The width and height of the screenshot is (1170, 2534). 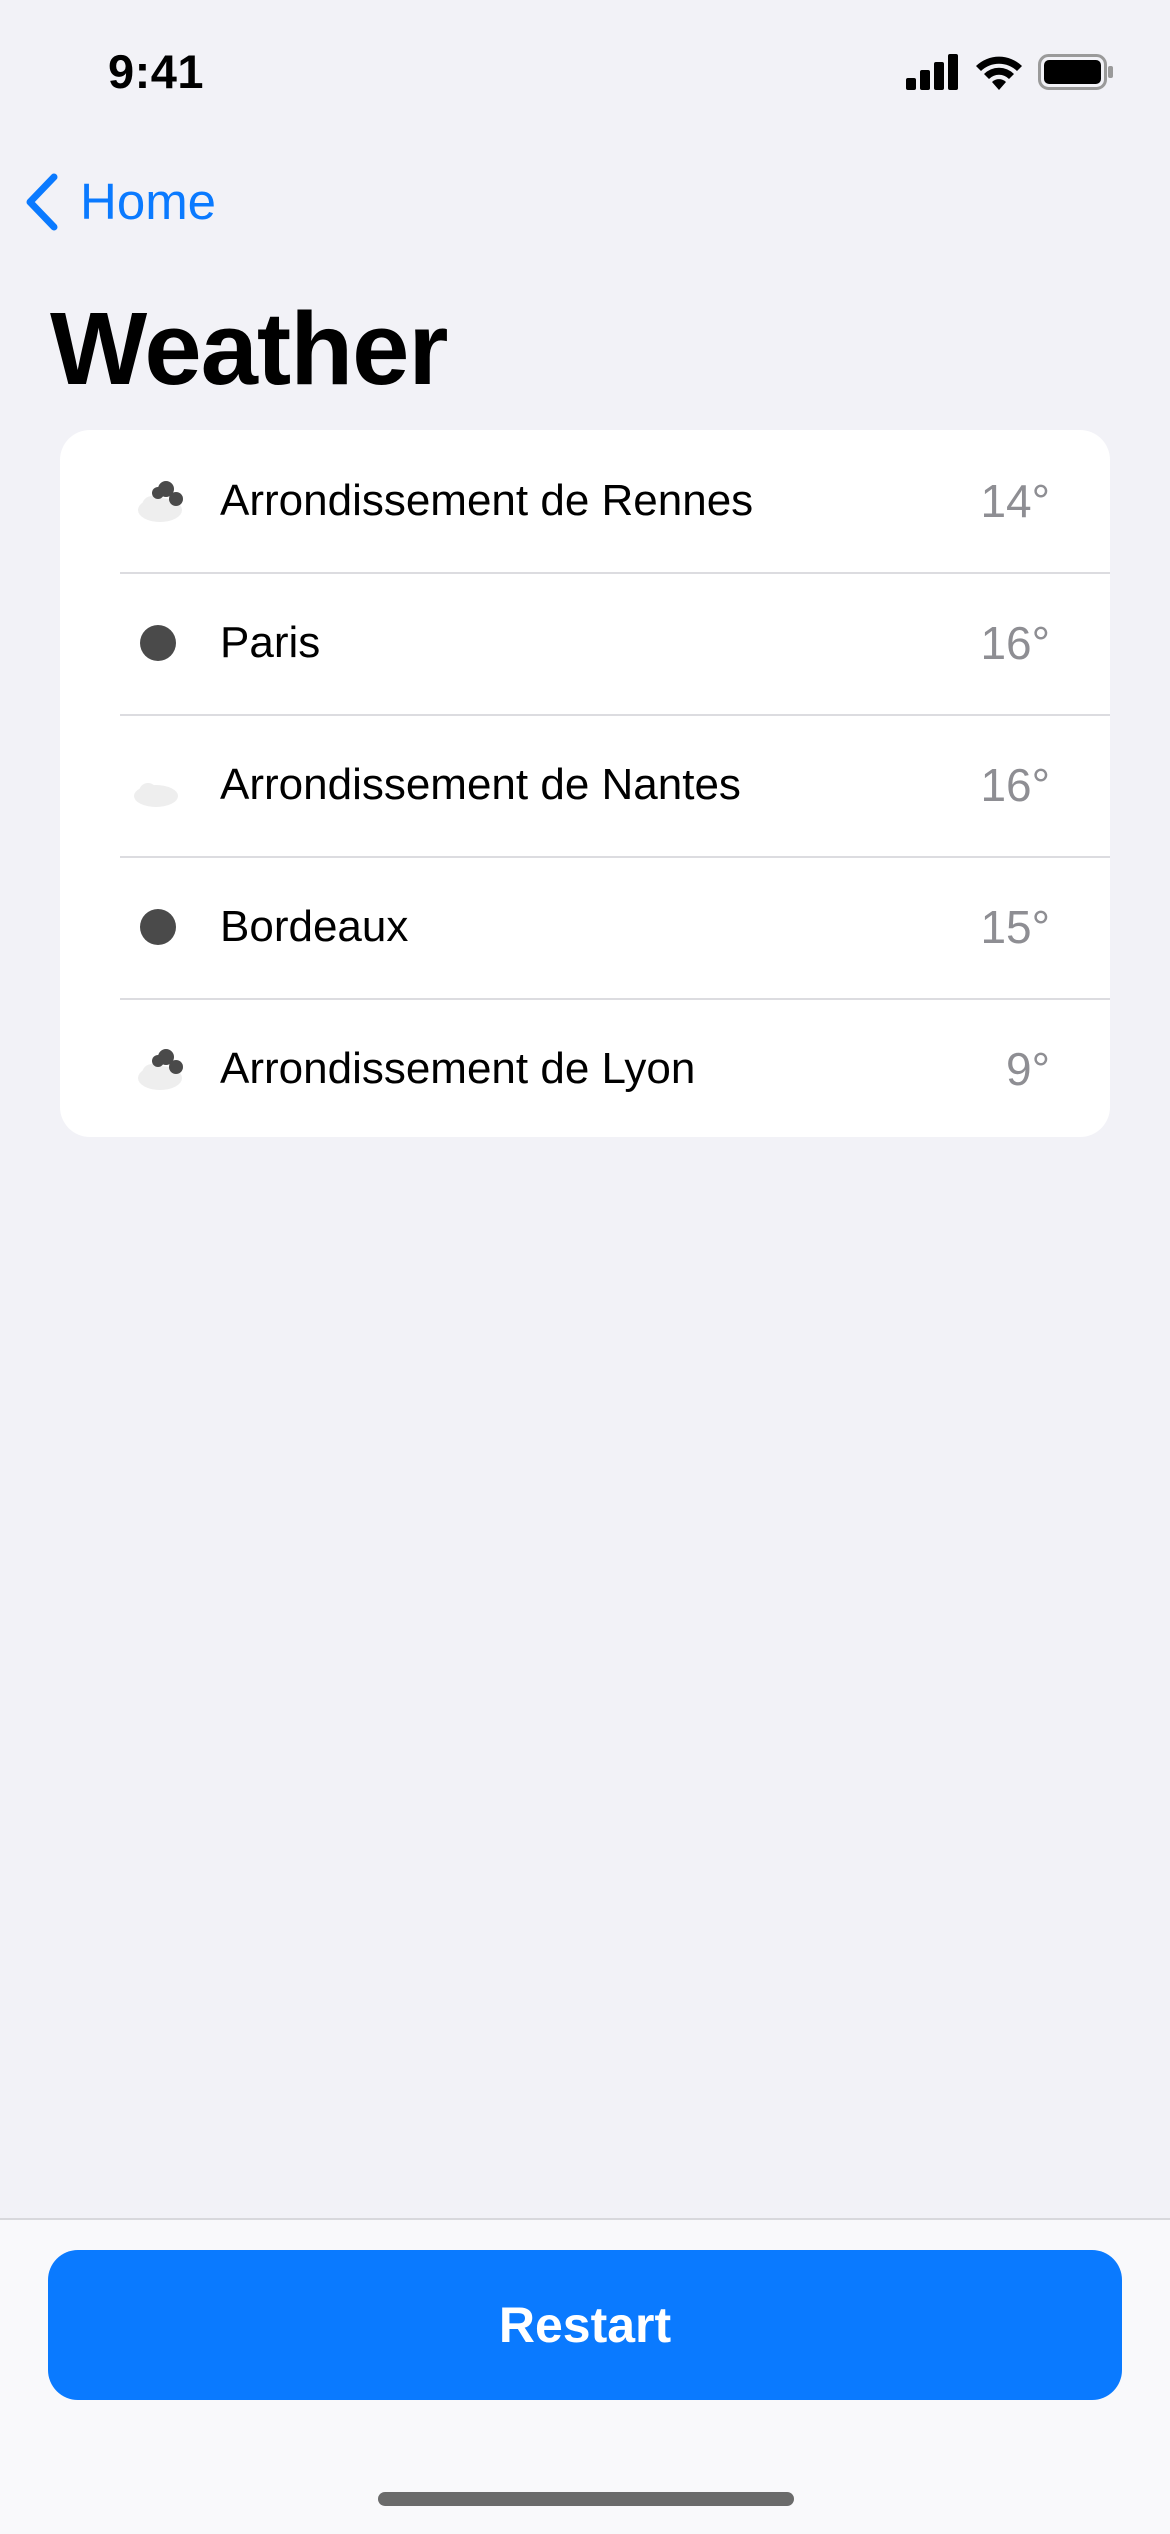 I want to click on weather-row: Arrondissement de Nantes 16°, so click(x=585, y=785).